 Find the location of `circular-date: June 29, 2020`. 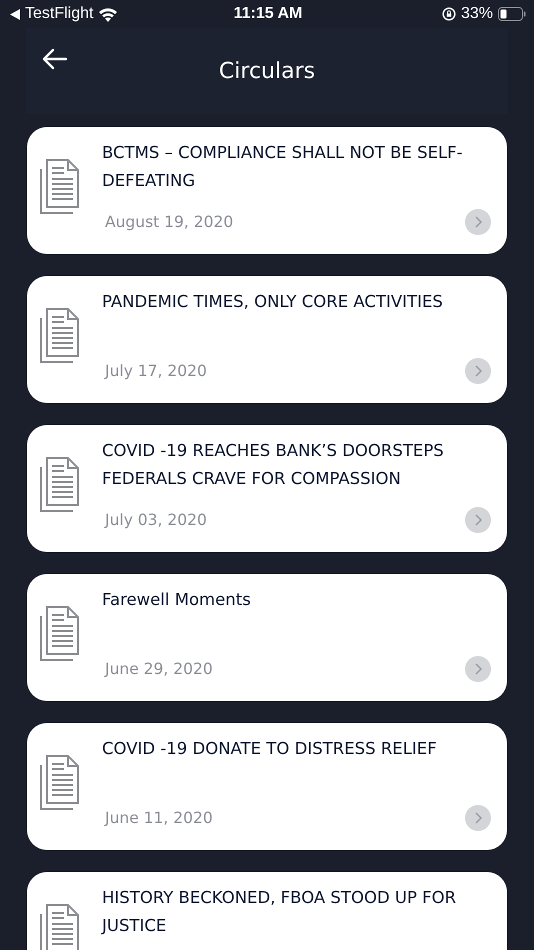

circular-date: June 29, 2020 is located at coordinates (159, 669).